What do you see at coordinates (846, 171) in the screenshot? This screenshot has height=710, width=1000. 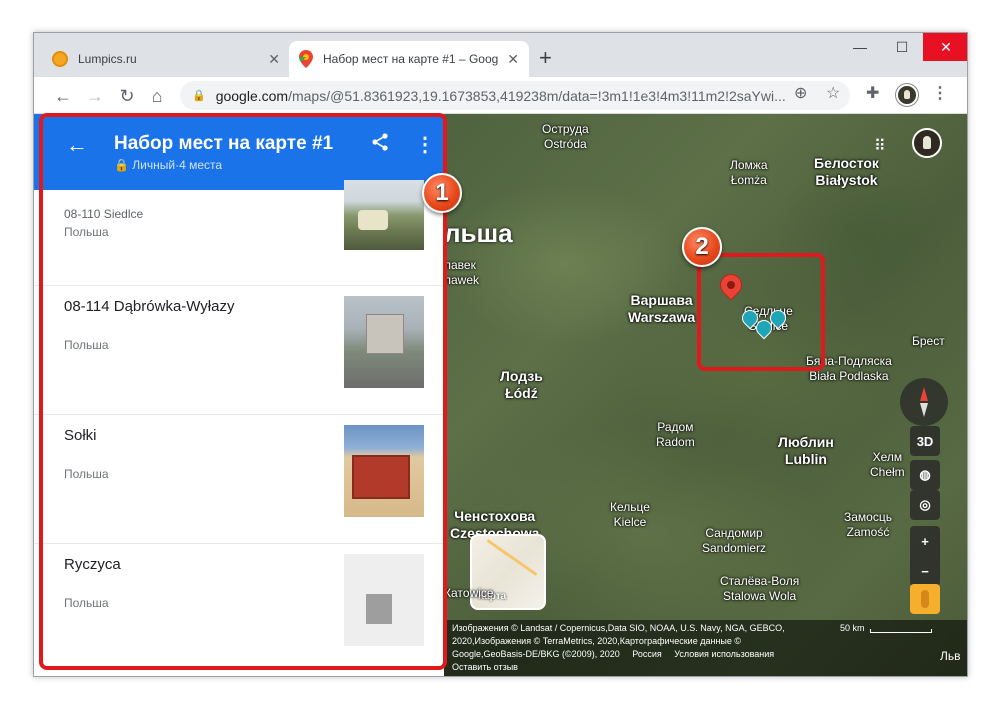 I see `city-label: Белосток Białystok` at bounding box center [846, 171].